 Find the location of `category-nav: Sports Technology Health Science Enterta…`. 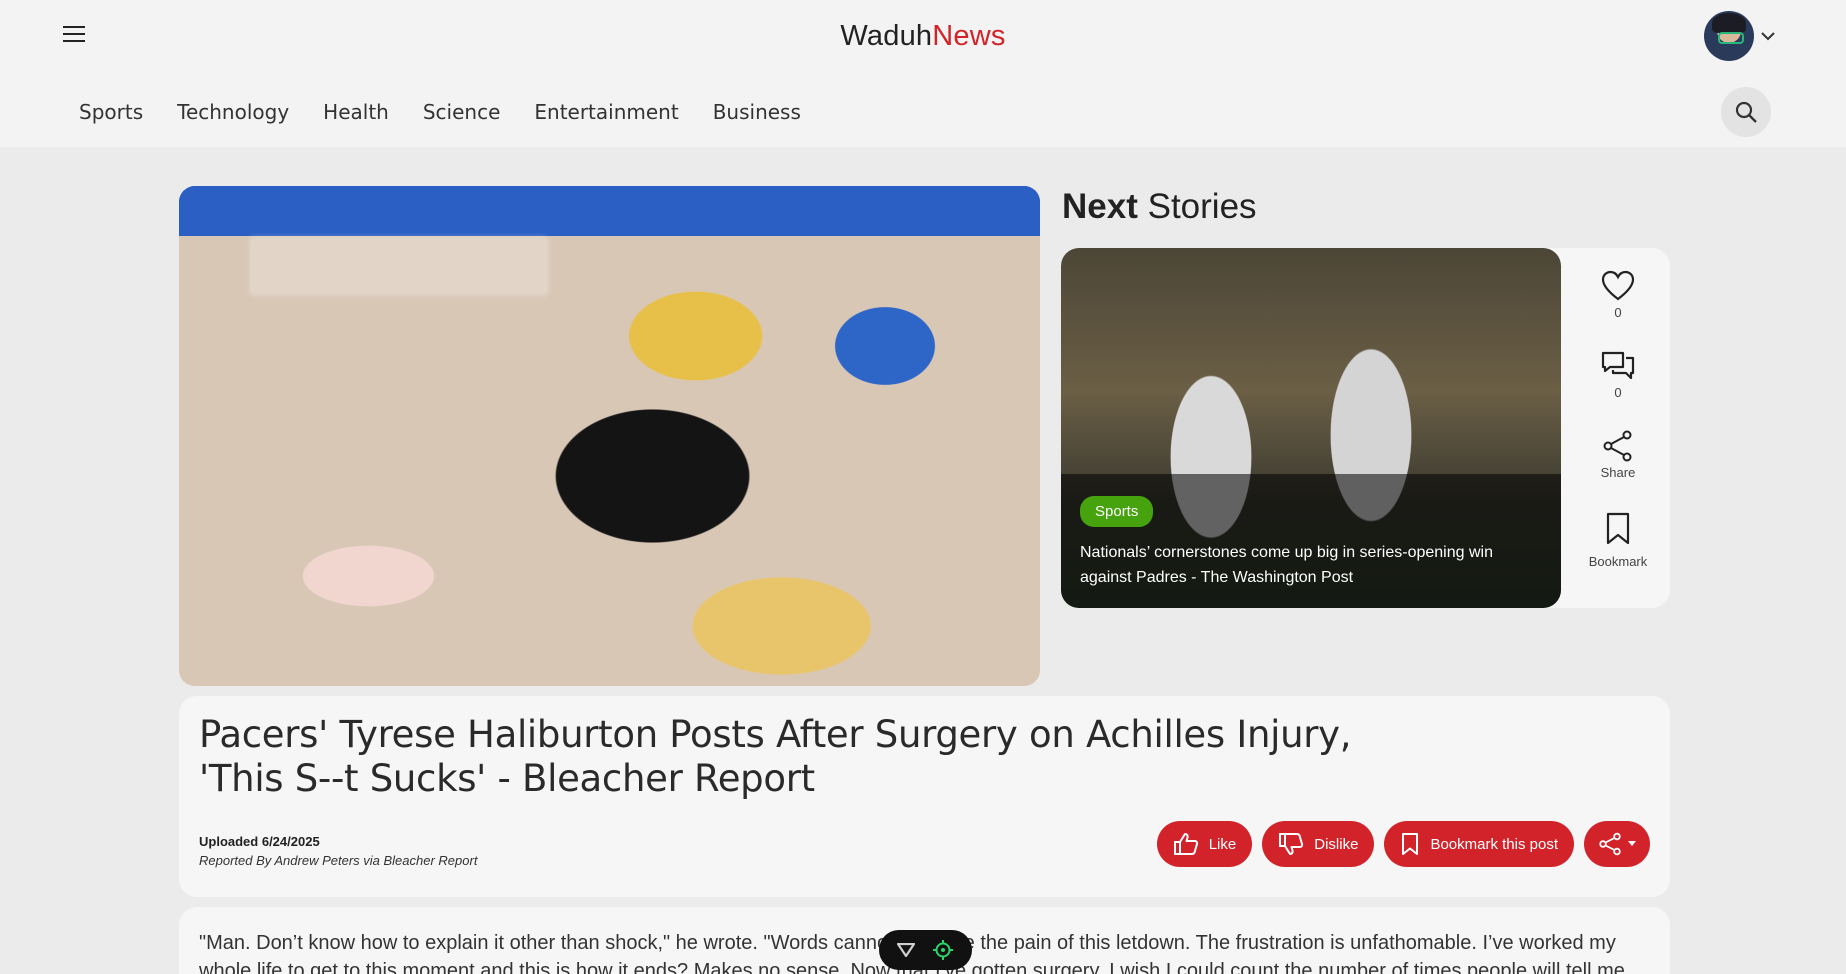

category-nav: Sports Technology Health Science Enterta… is located at coordinates (440, 112).